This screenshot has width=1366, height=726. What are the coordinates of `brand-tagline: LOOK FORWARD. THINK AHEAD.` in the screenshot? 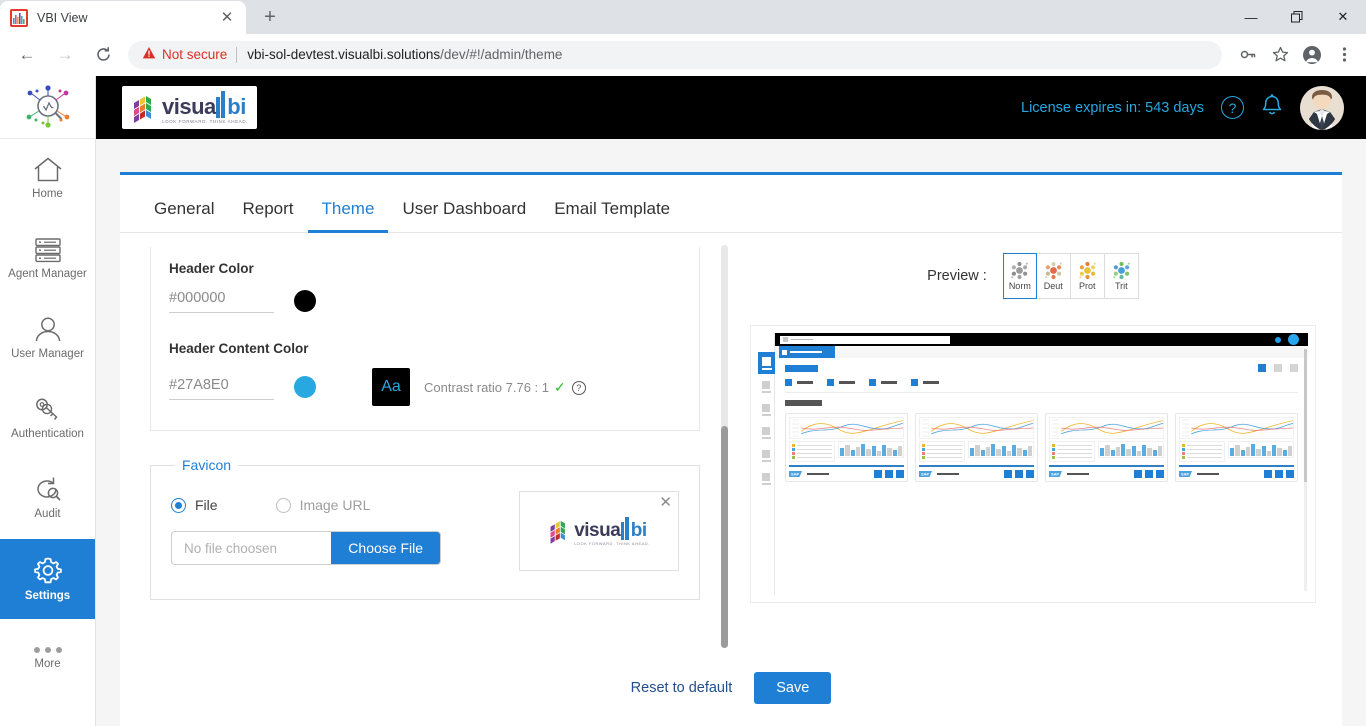 It's located at (205, 121).